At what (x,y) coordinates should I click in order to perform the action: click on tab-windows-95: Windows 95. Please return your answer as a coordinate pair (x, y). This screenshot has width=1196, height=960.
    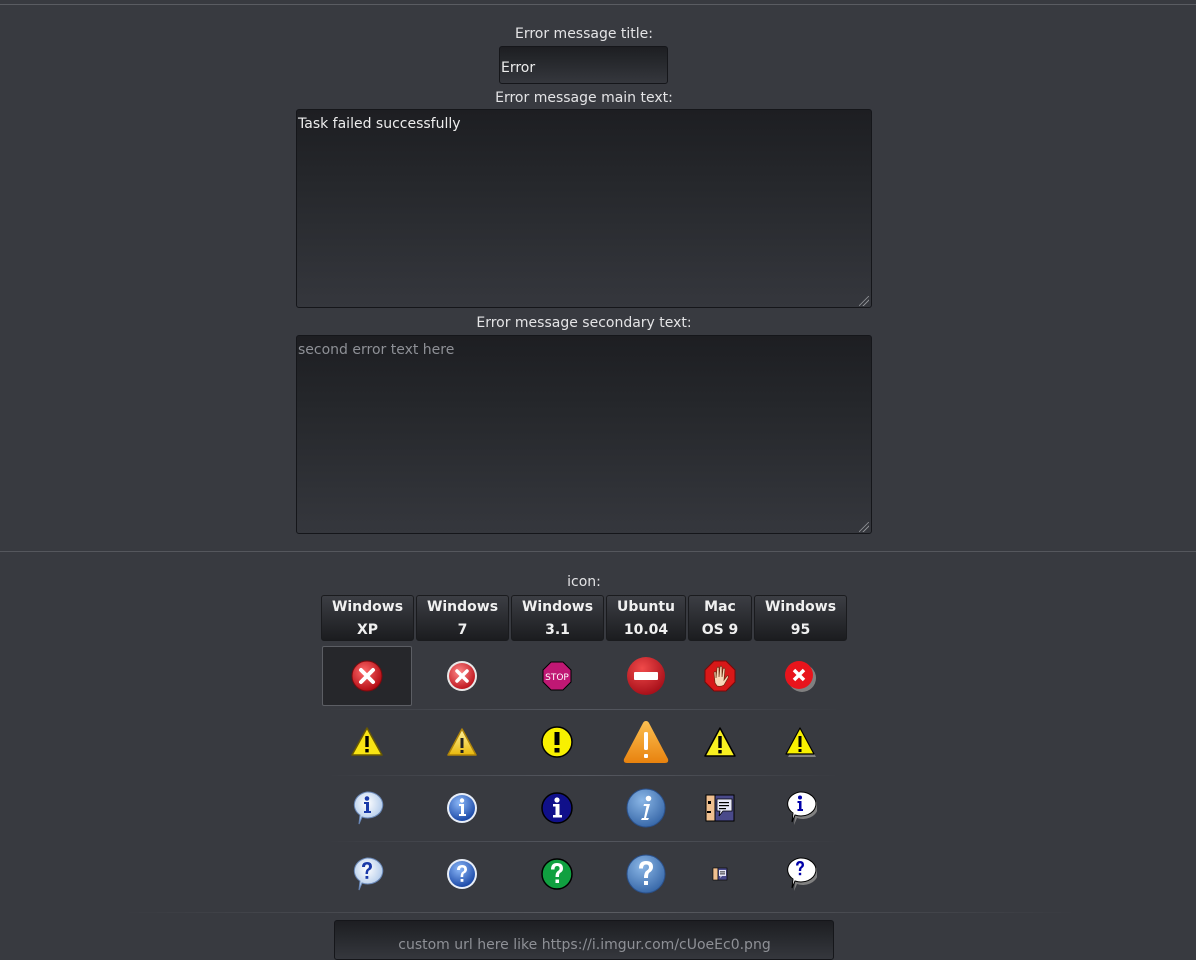
    Looking at the image, I should click on (800, 618).